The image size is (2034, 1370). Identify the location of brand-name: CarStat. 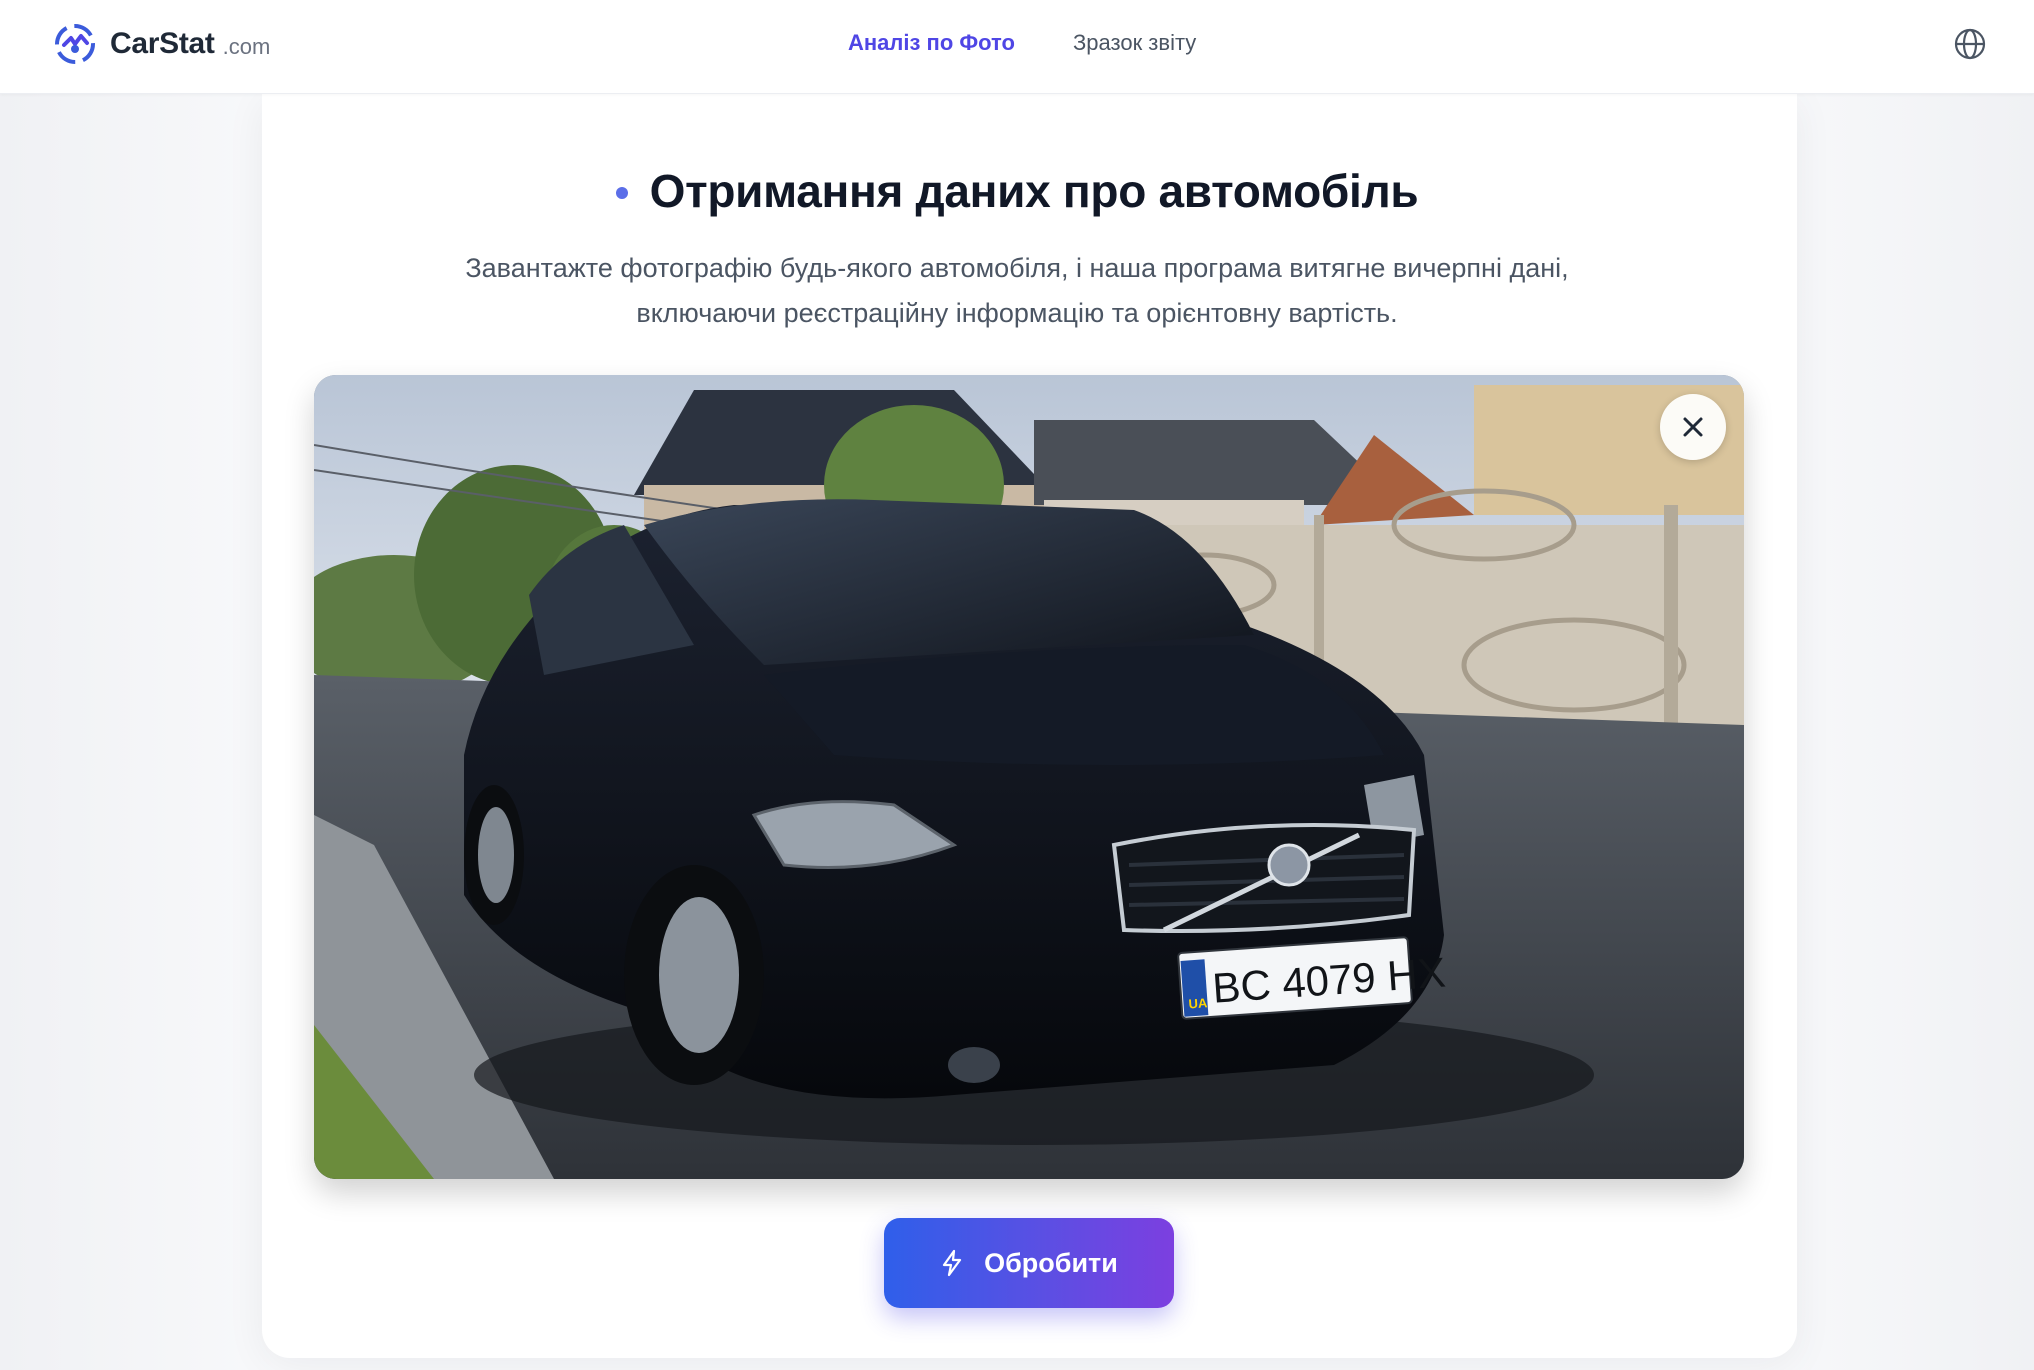
(162, 43).